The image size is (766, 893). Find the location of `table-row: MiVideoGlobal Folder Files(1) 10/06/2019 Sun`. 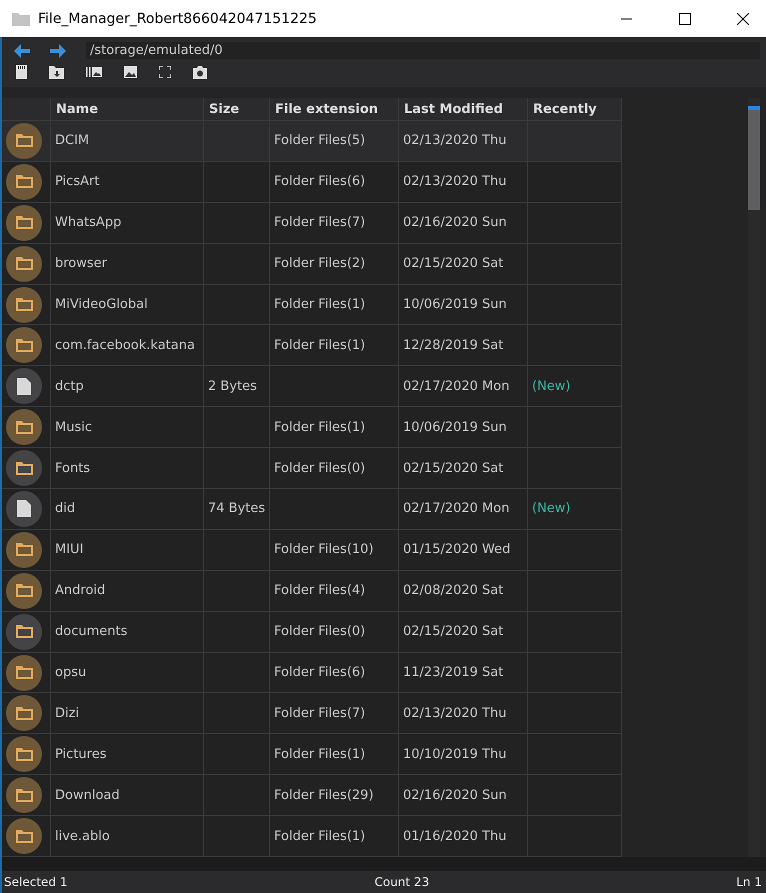

table-row: MiVideoGlobal Folder Files(1) 10/06/2019 Sun is located at coordinates (312, 305).